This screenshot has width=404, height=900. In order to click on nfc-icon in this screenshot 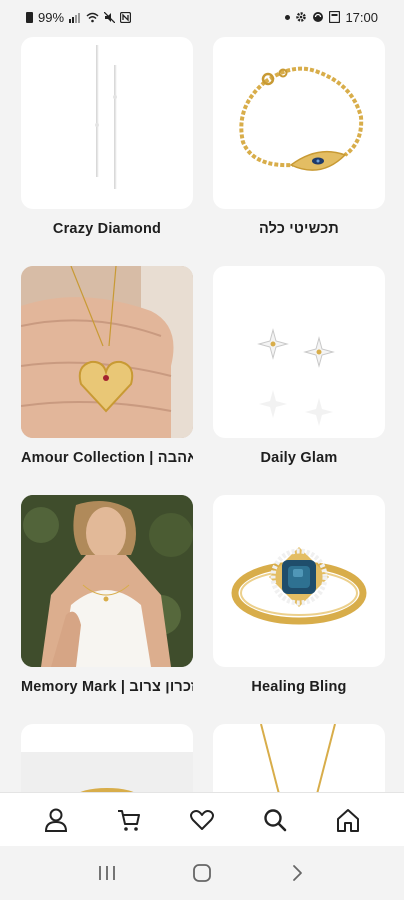, I will do `click(126, 17)`.